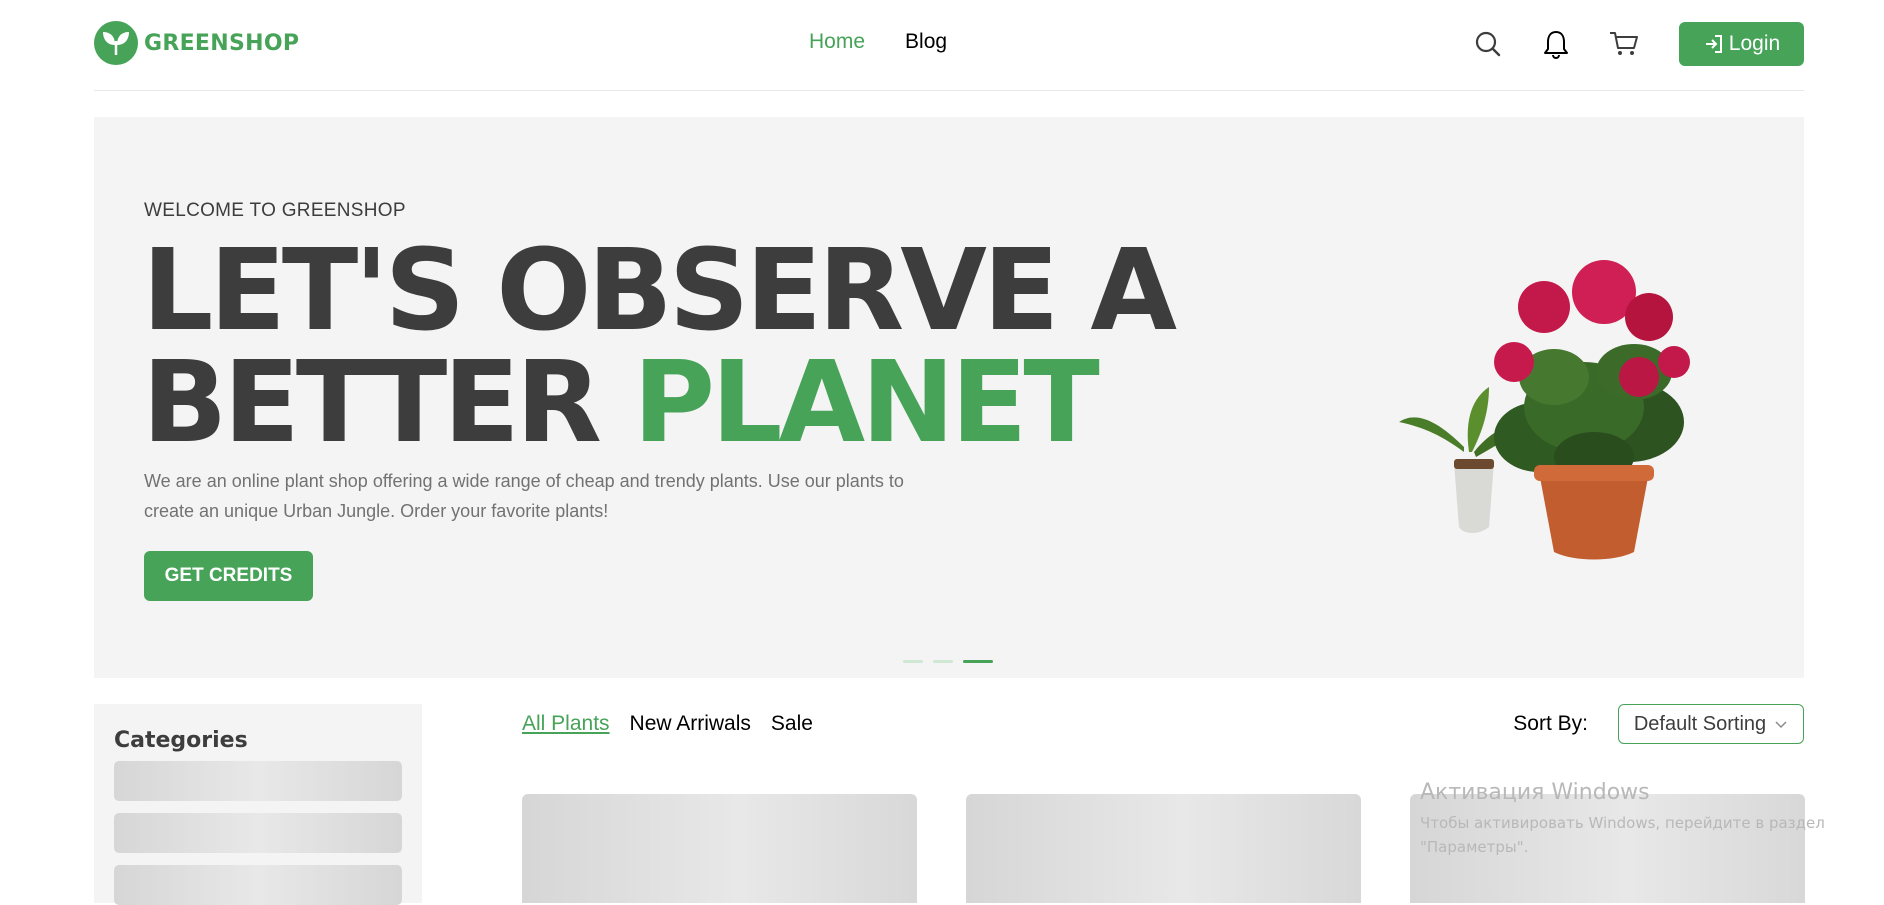 This screenshot has width=1884, height=905. I want to click on login-button: Login, so click(1741, 44).